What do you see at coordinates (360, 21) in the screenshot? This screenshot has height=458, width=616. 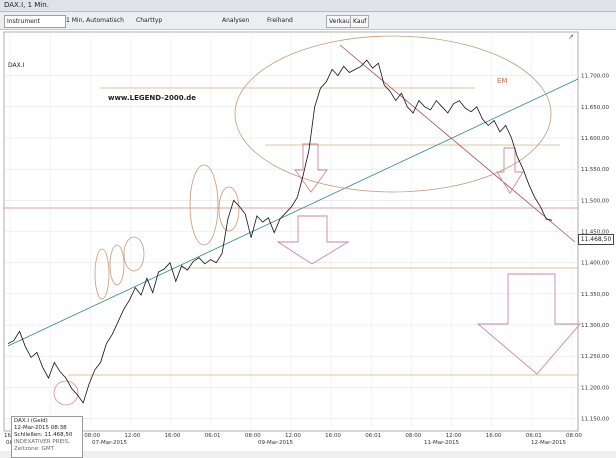 I see `buy-button: Kauf` at bounding box center [360, 21].